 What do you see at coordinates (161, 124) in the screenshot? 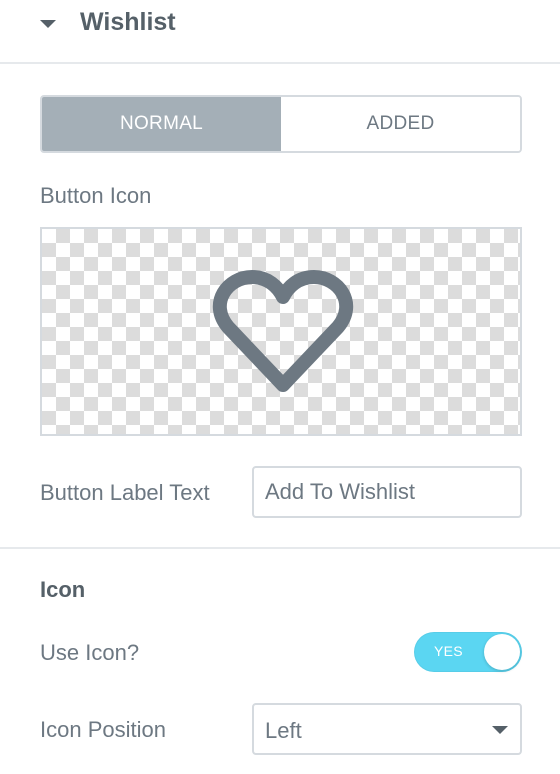
I see `tab-normal: NORMAL` at bounding box center [161, 124].